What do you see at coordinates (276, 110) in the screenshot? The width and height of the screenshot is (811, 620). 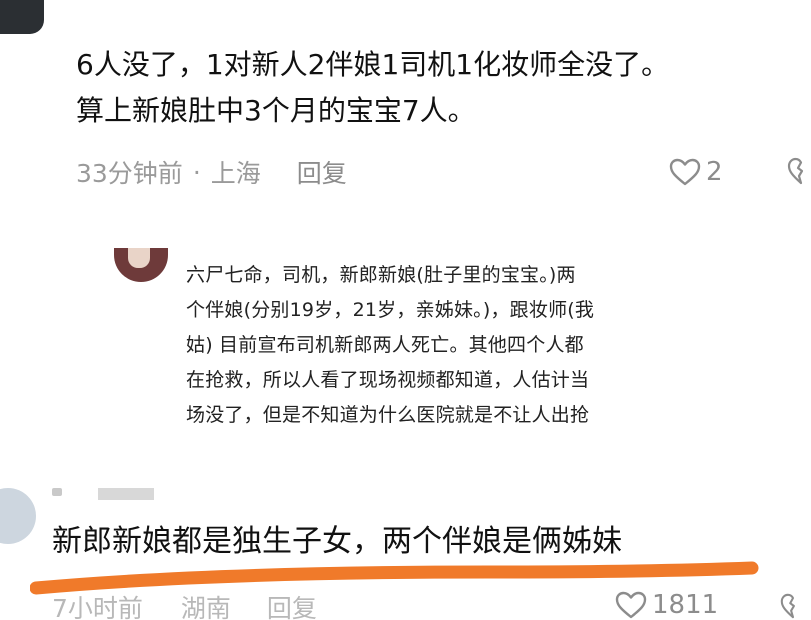 I see `comment-text-line: 算上新娘肚中3个月的宝宝7人。` at bounding box center [276, 110].